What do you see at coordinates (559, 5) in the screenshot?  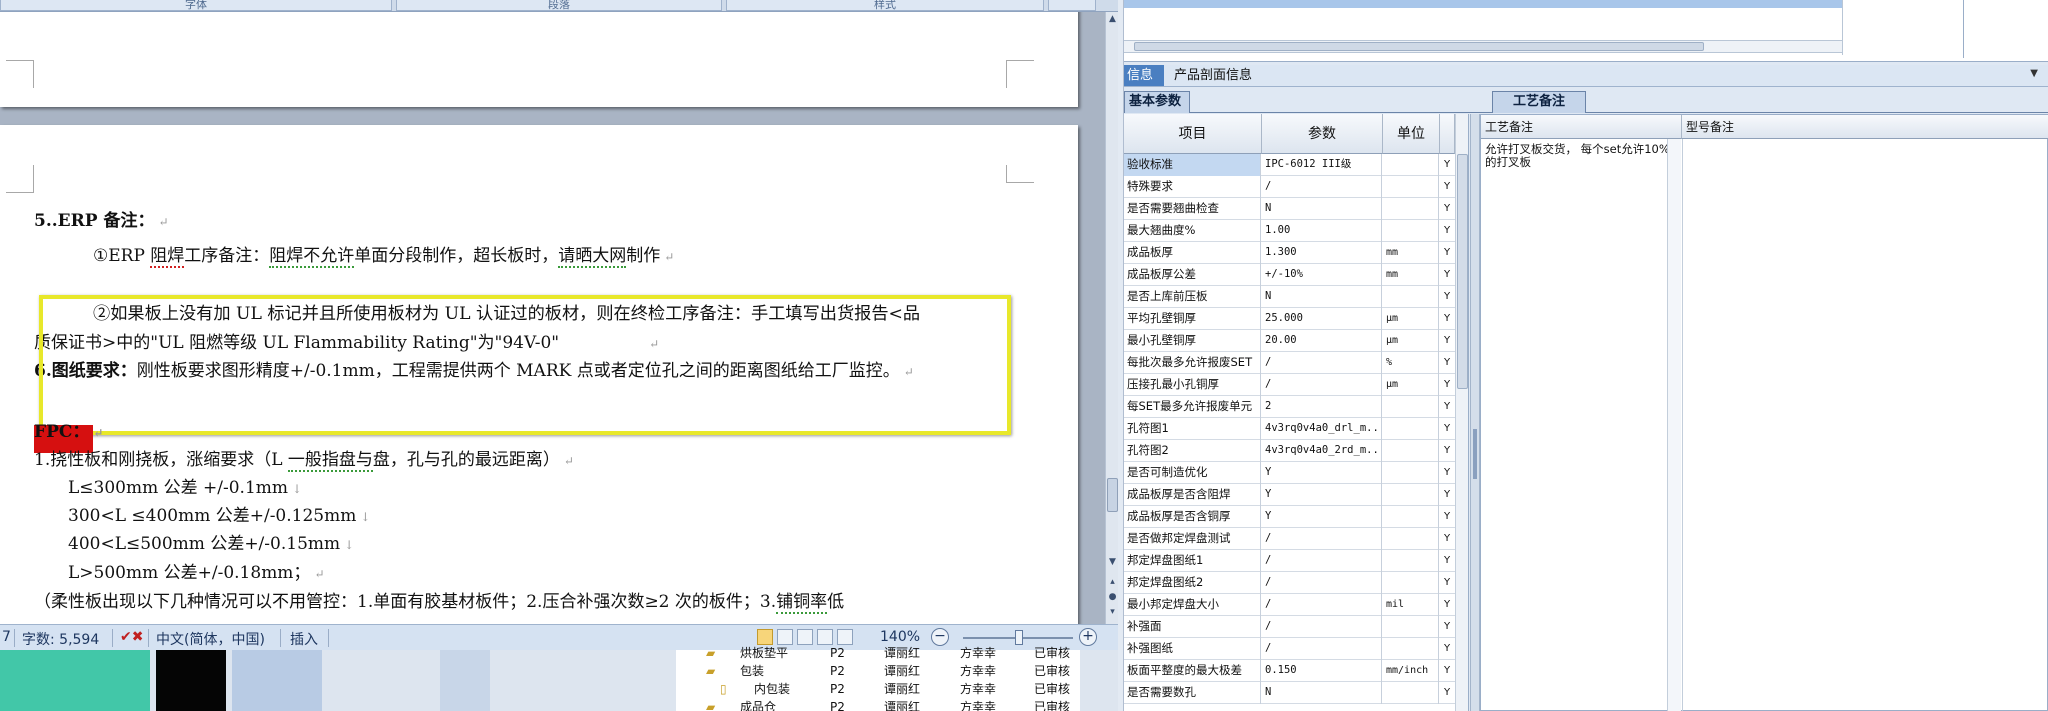 I see `ribbon-group-paragraph: 段落` at bounding box center [559, 5].